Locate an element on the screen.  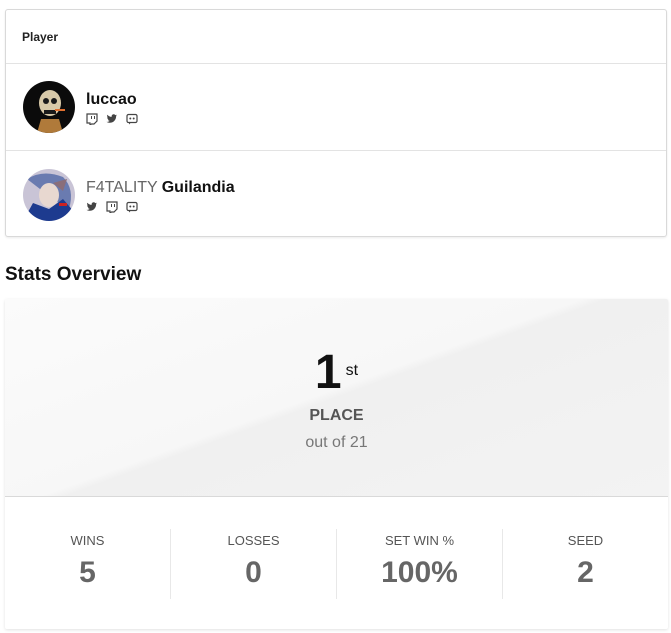
player-name-text: luccao is located at coordinates (111, 99).